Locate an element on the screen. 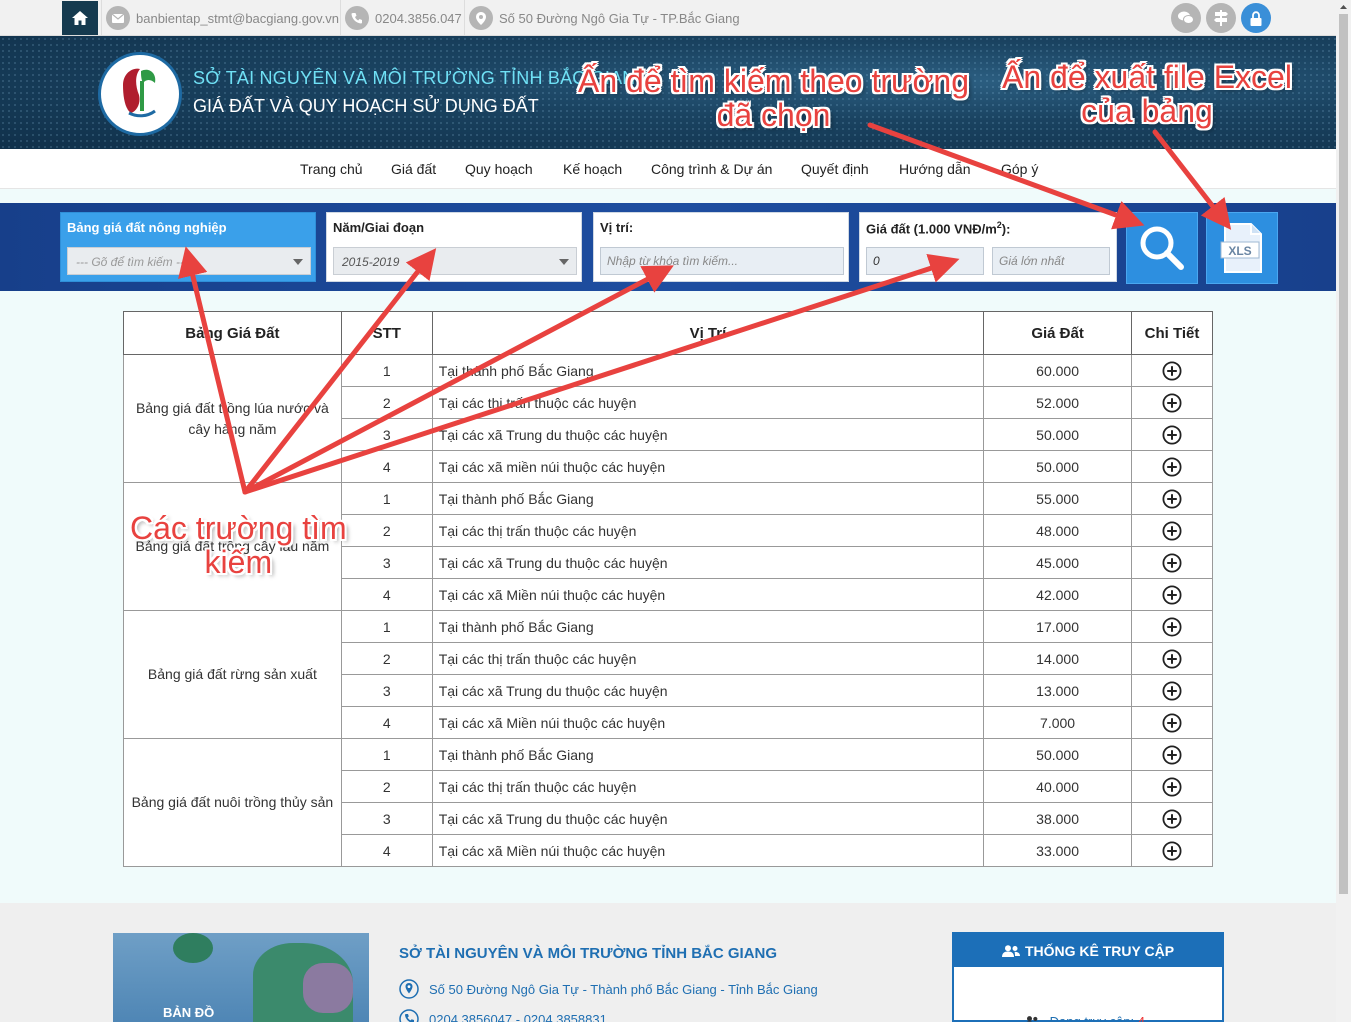 The width and height of the screenshot is (1351, 1022). row-price: 42.000 is located at coordinates (1058, 594).